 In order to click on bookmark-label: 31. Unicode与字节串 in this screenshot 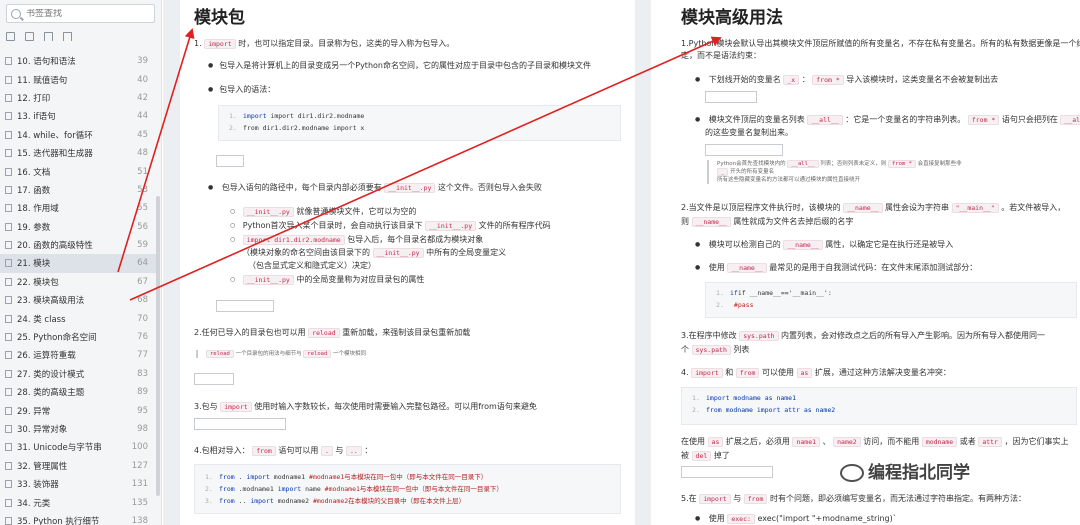, I will do `click(59, 448)`.